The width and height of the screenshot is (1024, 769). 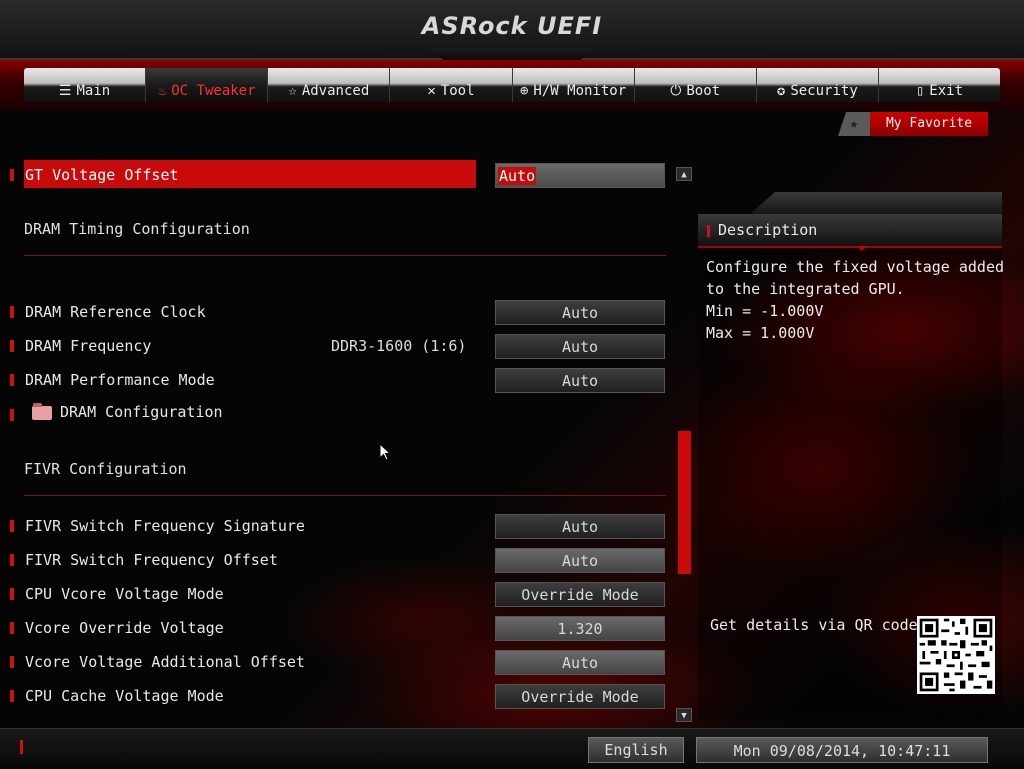 What do you see at coordinates (524, 91) in the screenshot?
I see `monitor-icon: ⊕` at bounding box center [524, 91].